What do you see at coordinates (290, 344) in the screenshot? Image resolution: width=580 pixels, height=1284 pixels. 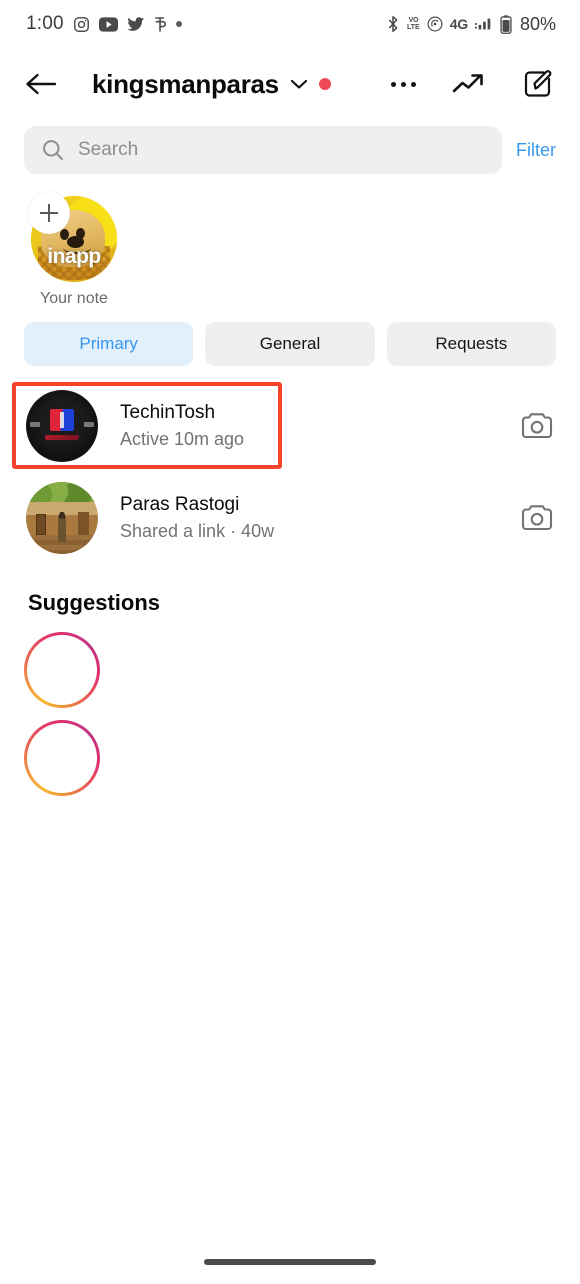 I see `tab-general: General` at bounding box center [290, 344].